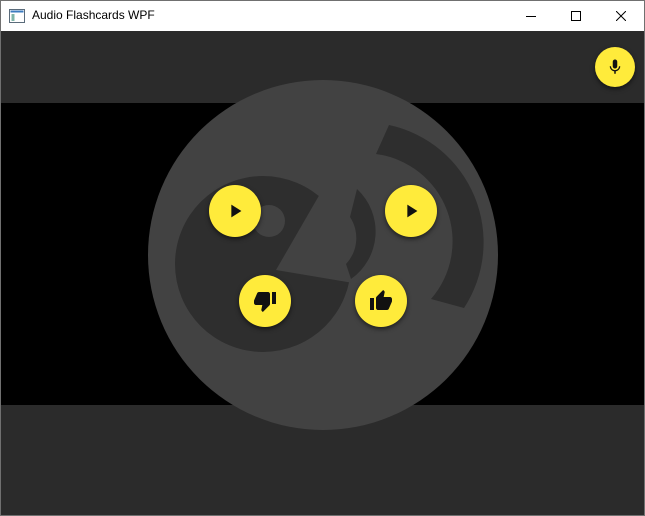  What do you see at coordinates (17, 16) in the screenshot?
I see `app-icon` at bounding box center [17, 16].